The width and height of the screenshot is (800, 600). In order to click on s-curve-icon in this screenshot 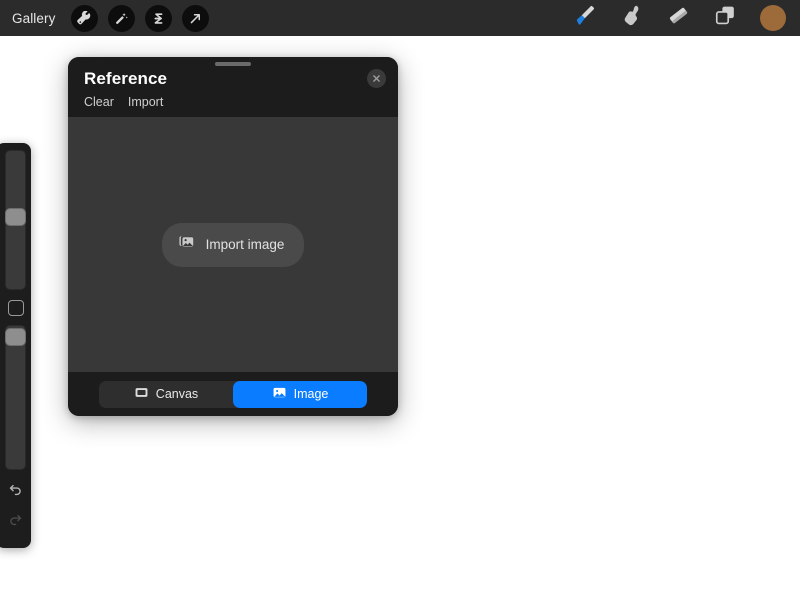, I will do `click(158, 18)`.